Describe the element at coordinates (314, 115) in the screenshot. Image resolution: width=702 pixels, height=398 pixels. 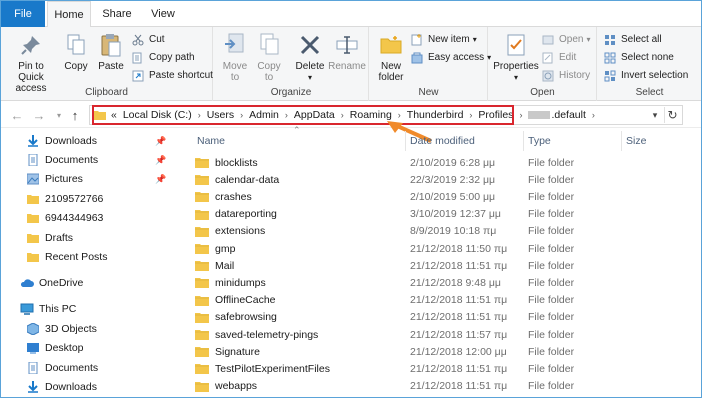
I see `breadcrumb-appdata: AppData` at that location.